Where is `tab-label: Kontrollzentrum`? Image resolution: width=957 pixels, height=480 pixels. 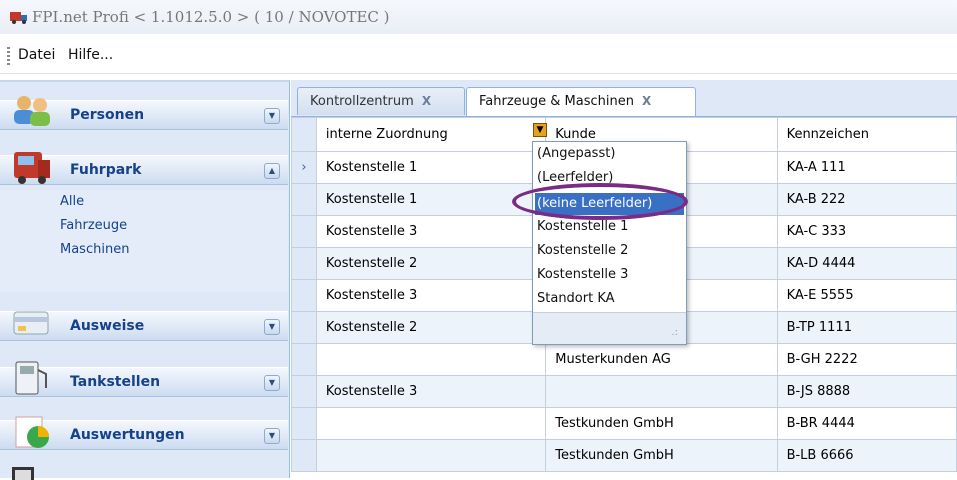
tab-label: Kontrollzentrum is located at coordinates (362, 101).